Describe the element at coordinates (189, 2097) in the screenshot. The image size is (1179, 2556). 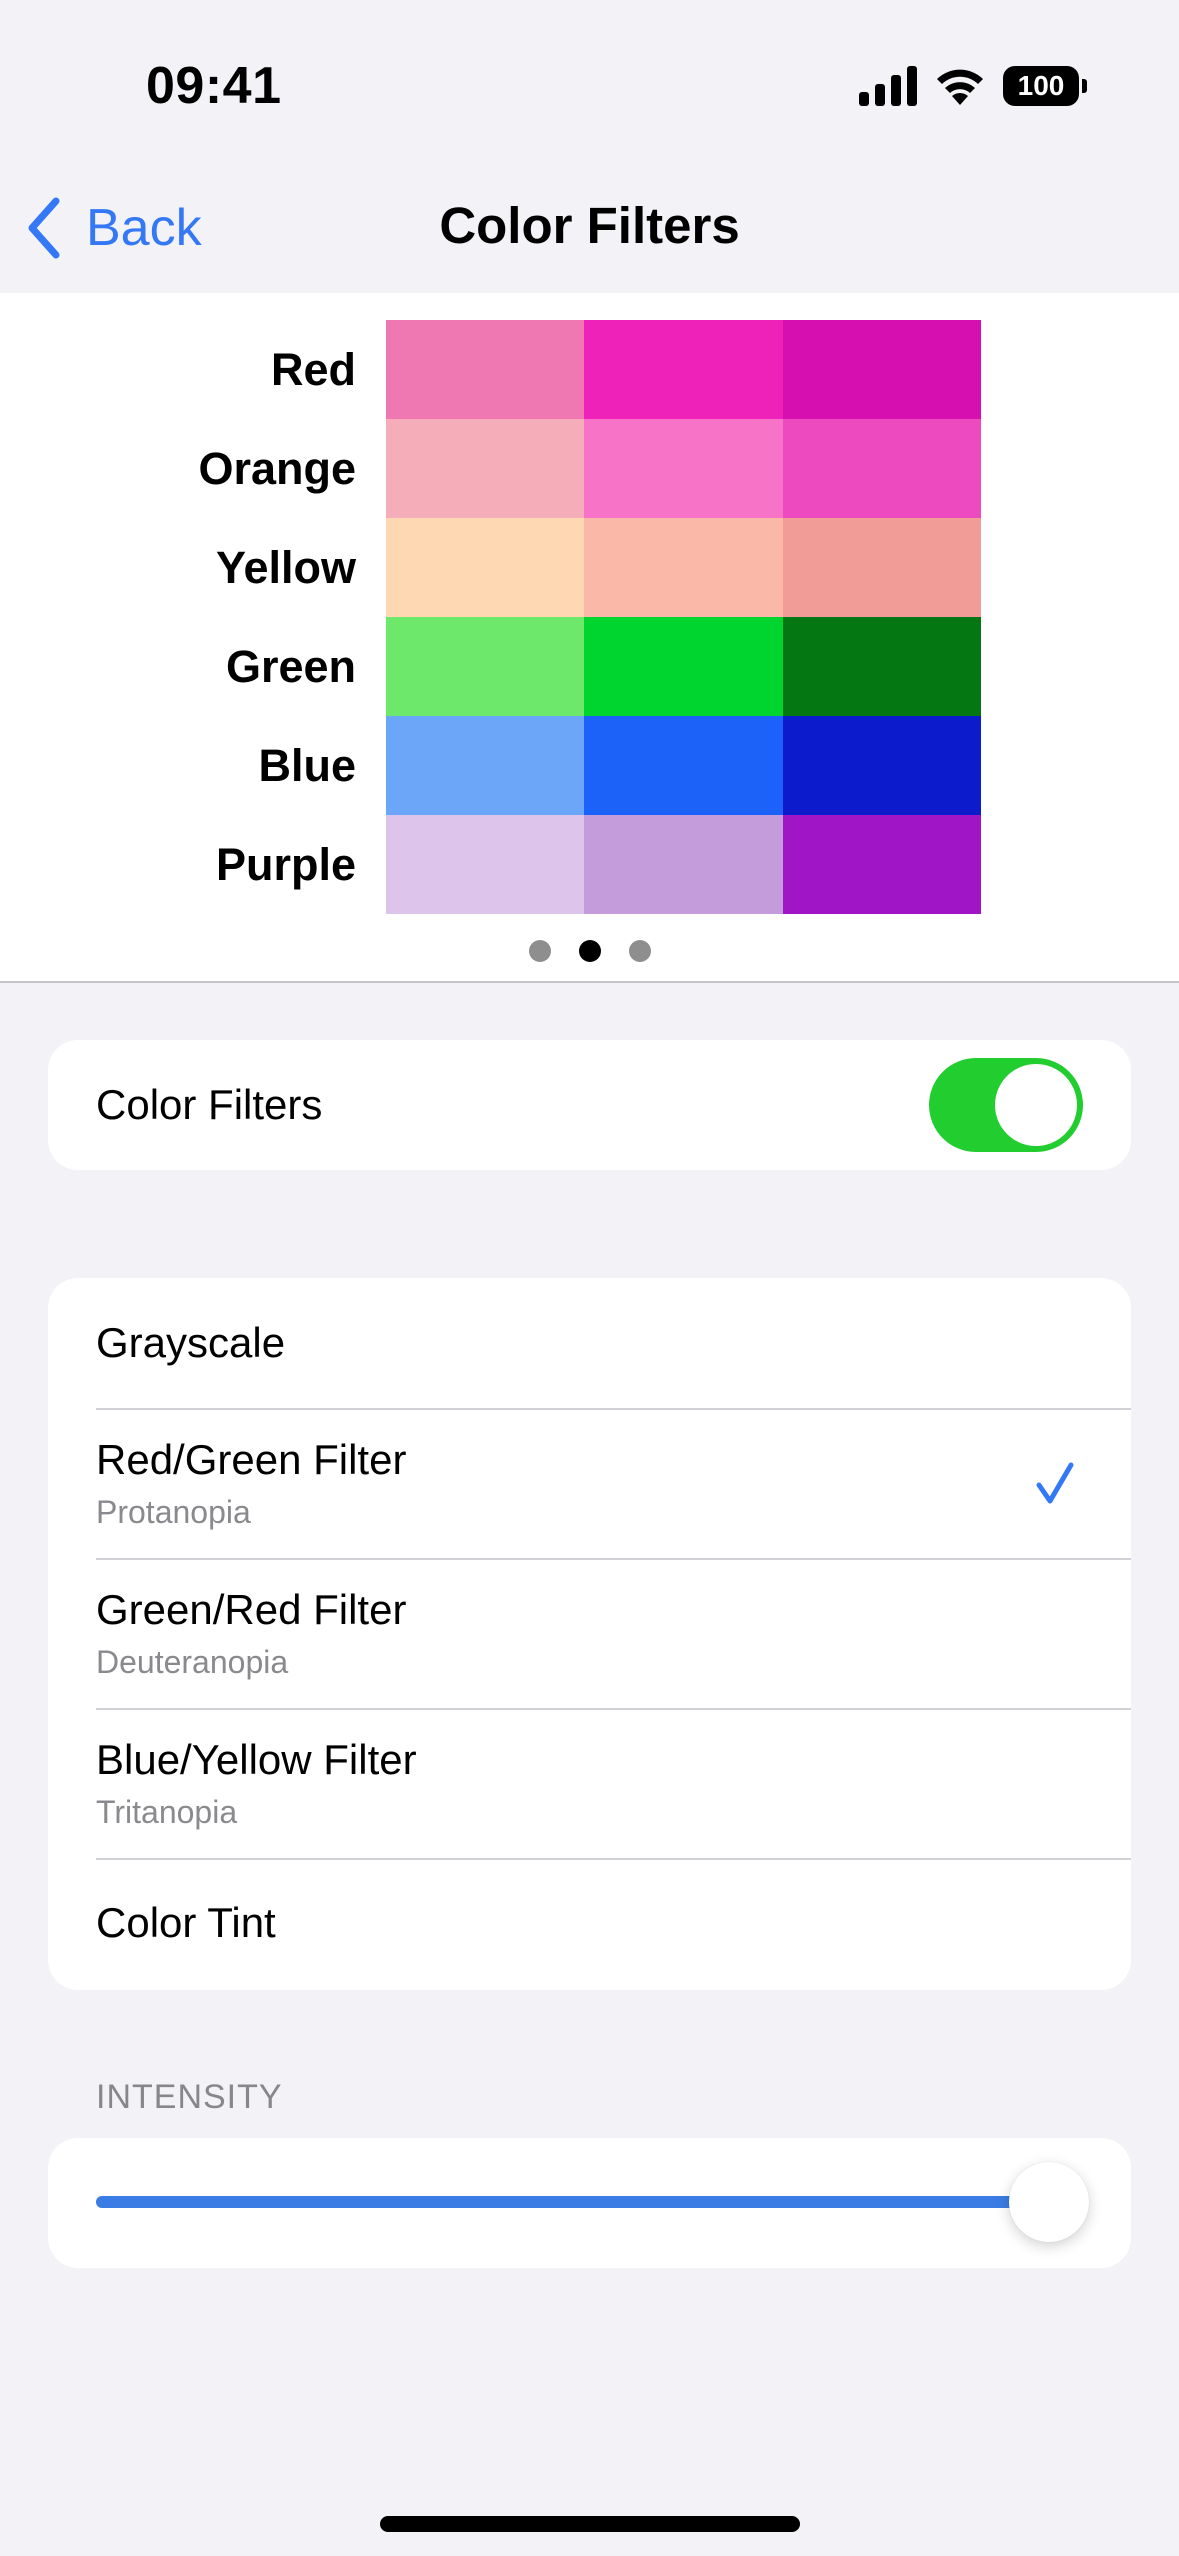
I see `intensity-header: INTENSITY` at that location.